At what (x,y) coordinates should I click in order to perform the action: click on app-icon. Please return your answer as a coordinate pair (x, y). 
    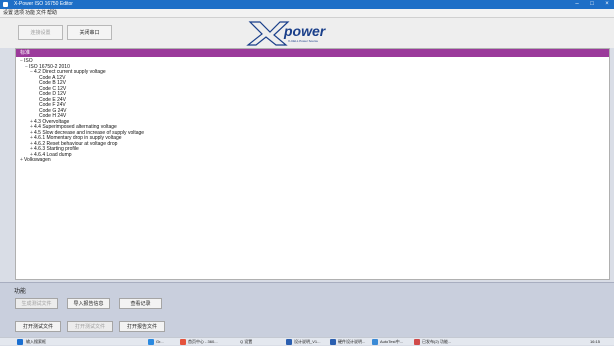
    Looking at the image, I should click on (5, 4).